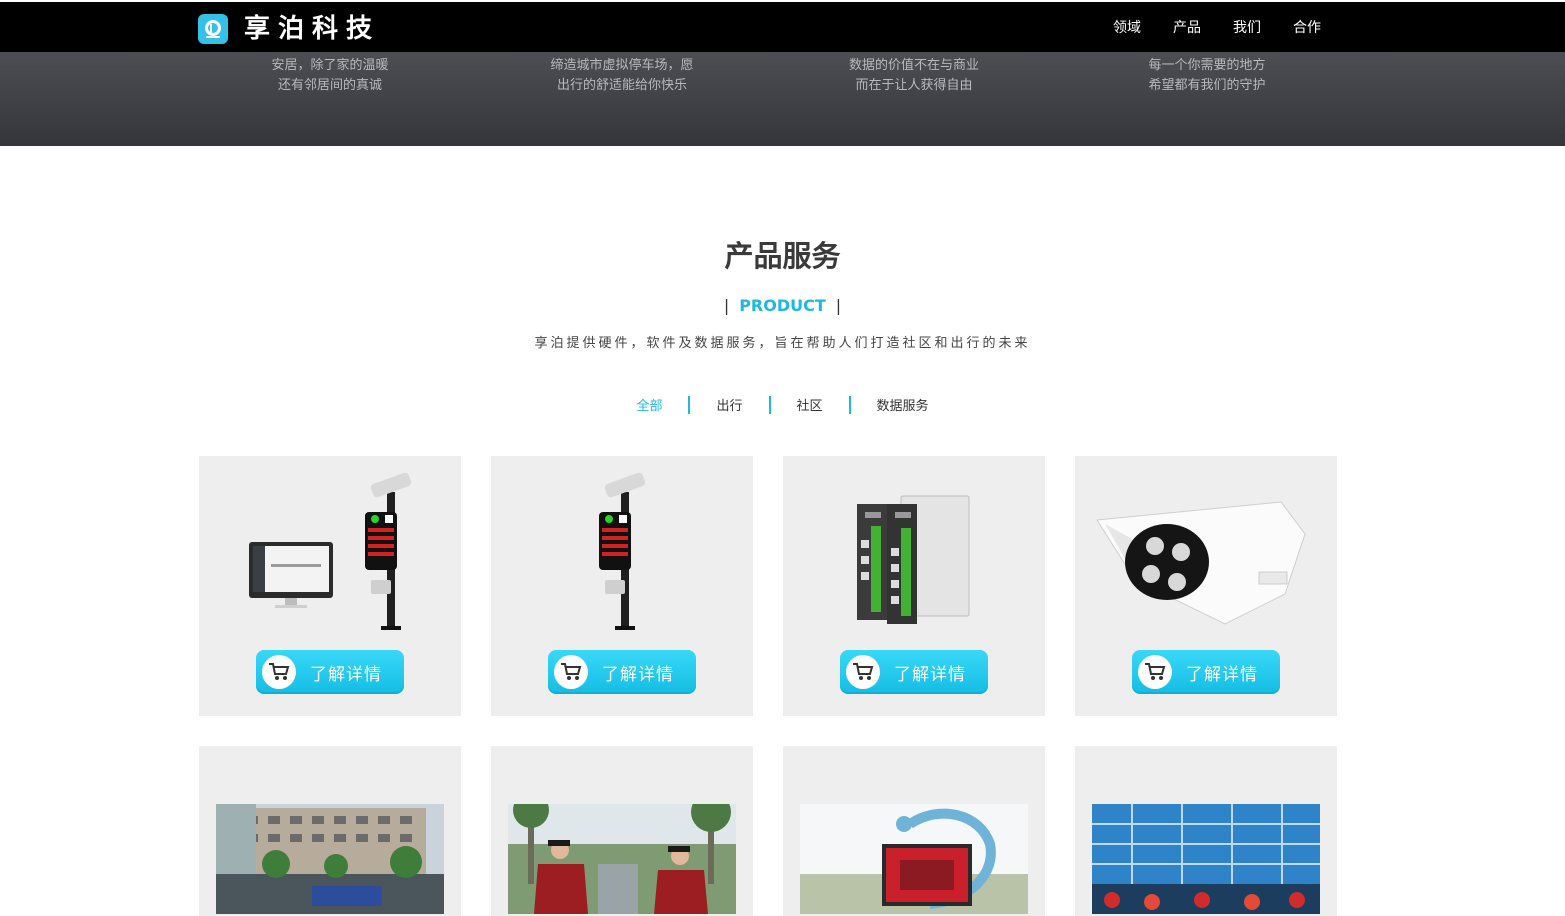 The height and width of the screenshot is (916, 1565). What do you see at coordinates (622, 65) in the screenshot?
I see `slogan-line: 缔造城市虚拟停车场，愿` at bounding box center [622, 65].